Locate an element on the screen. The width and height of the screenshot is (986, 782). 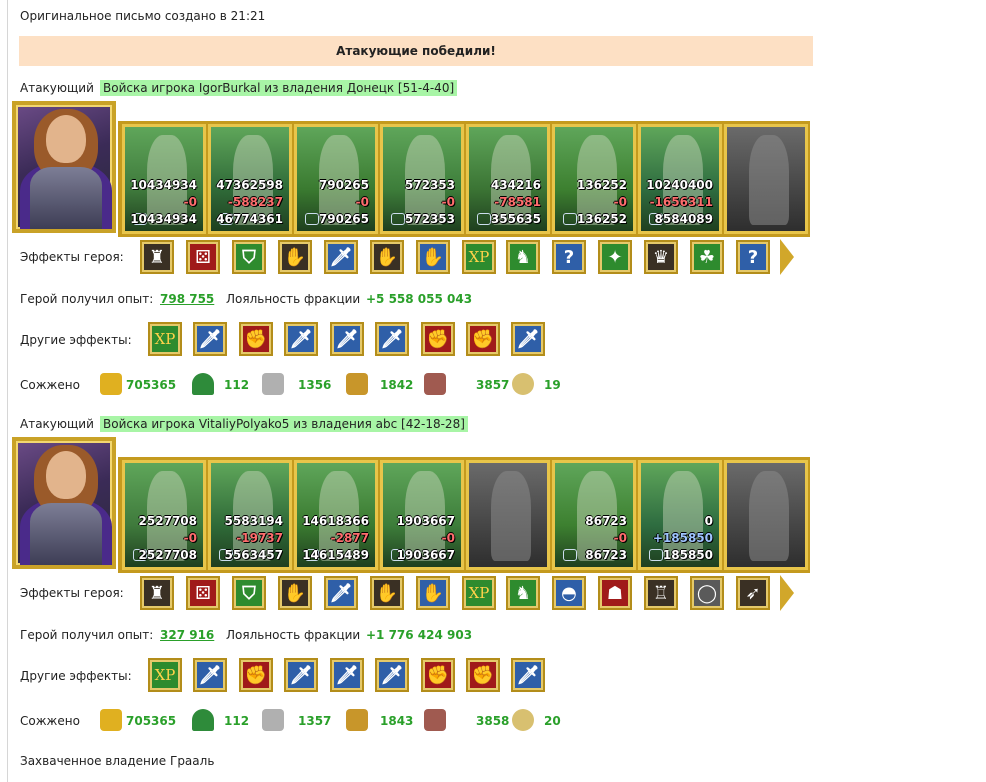
unit-card: 47362598 -588237 46774361 is located at coordinates (250, 179).